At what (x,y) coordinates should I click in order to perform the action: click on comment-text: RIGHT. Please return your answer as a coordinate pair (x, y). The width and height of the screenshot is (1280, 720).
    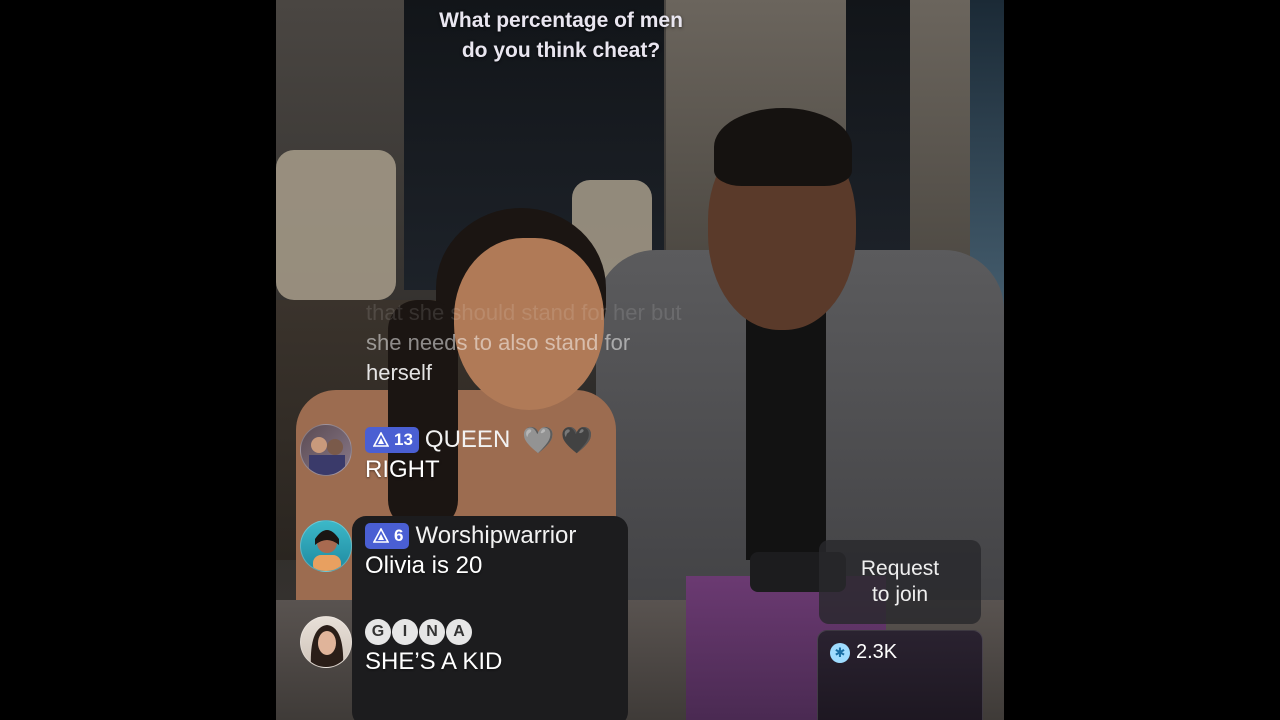
    Looking at the image, I should click on (402, 469).